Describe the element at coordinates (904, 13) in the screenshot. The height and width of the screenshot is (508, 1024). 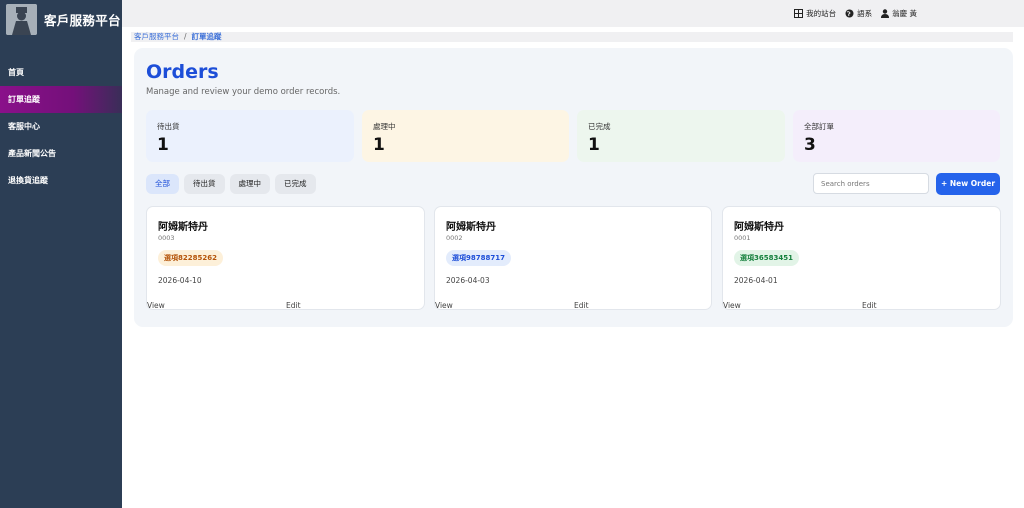
I see `user-name: 翁慶 黃` at that location.